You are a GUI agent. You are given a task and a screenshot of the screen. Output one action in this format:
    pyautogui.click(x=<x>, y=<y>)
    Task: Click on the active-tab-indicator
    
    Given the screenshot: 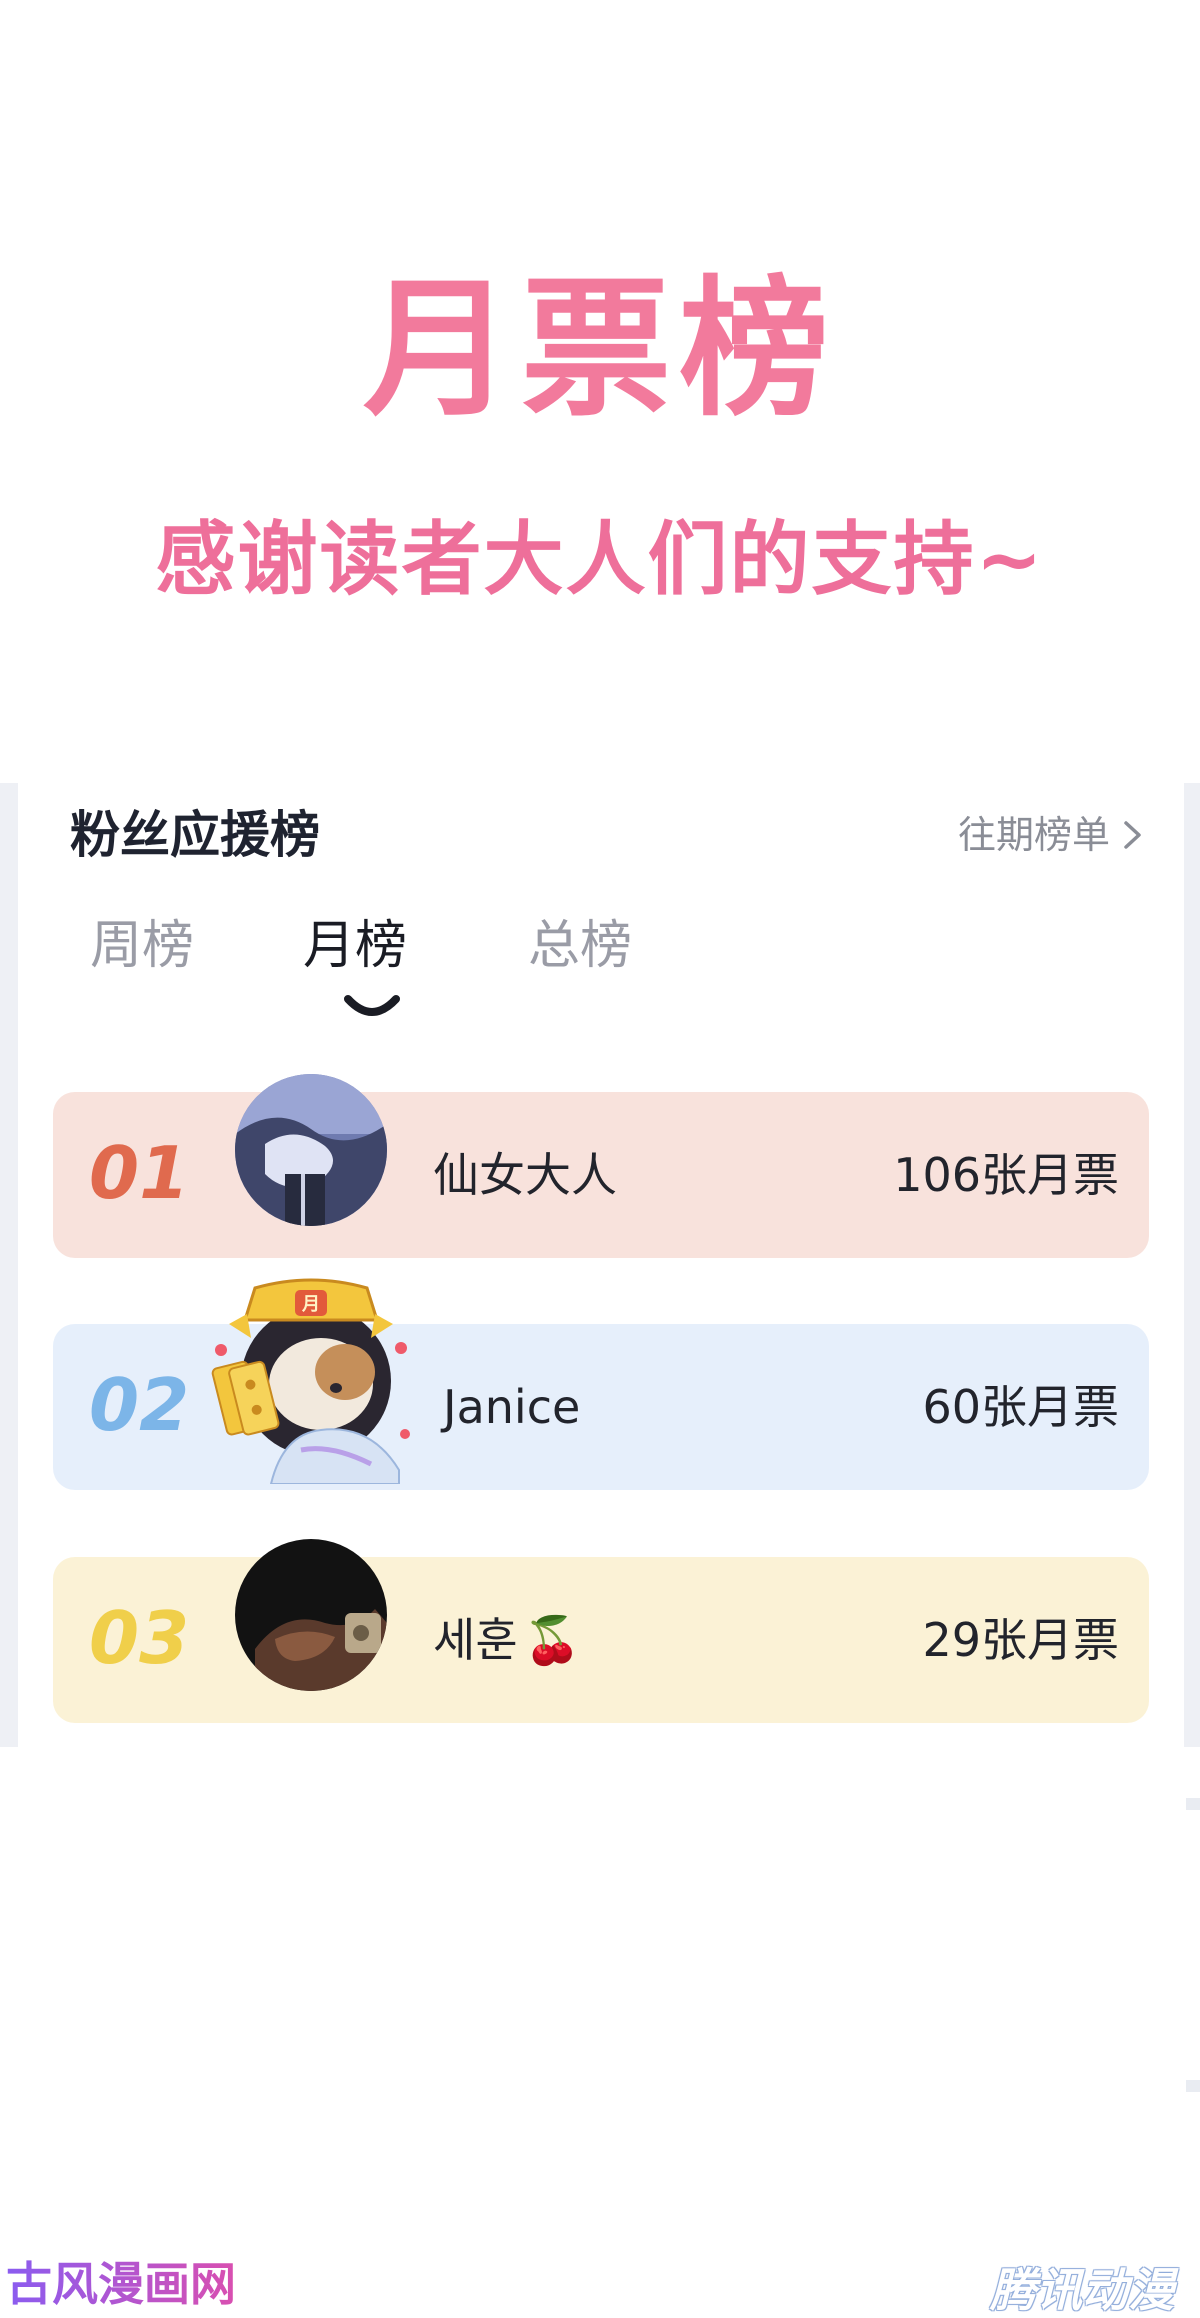 What is the action you would take?
    pyautogui.click(x=372, y=1005)
    